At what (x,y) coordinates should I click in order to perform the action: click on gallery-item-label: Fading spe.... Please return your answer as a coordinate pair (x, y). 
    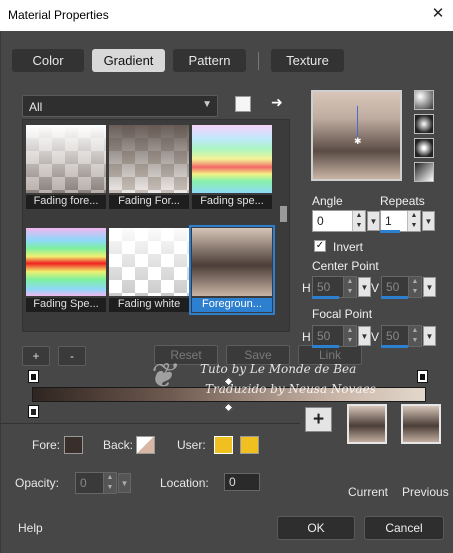
    Looking at the image, I should click on (232, 202).